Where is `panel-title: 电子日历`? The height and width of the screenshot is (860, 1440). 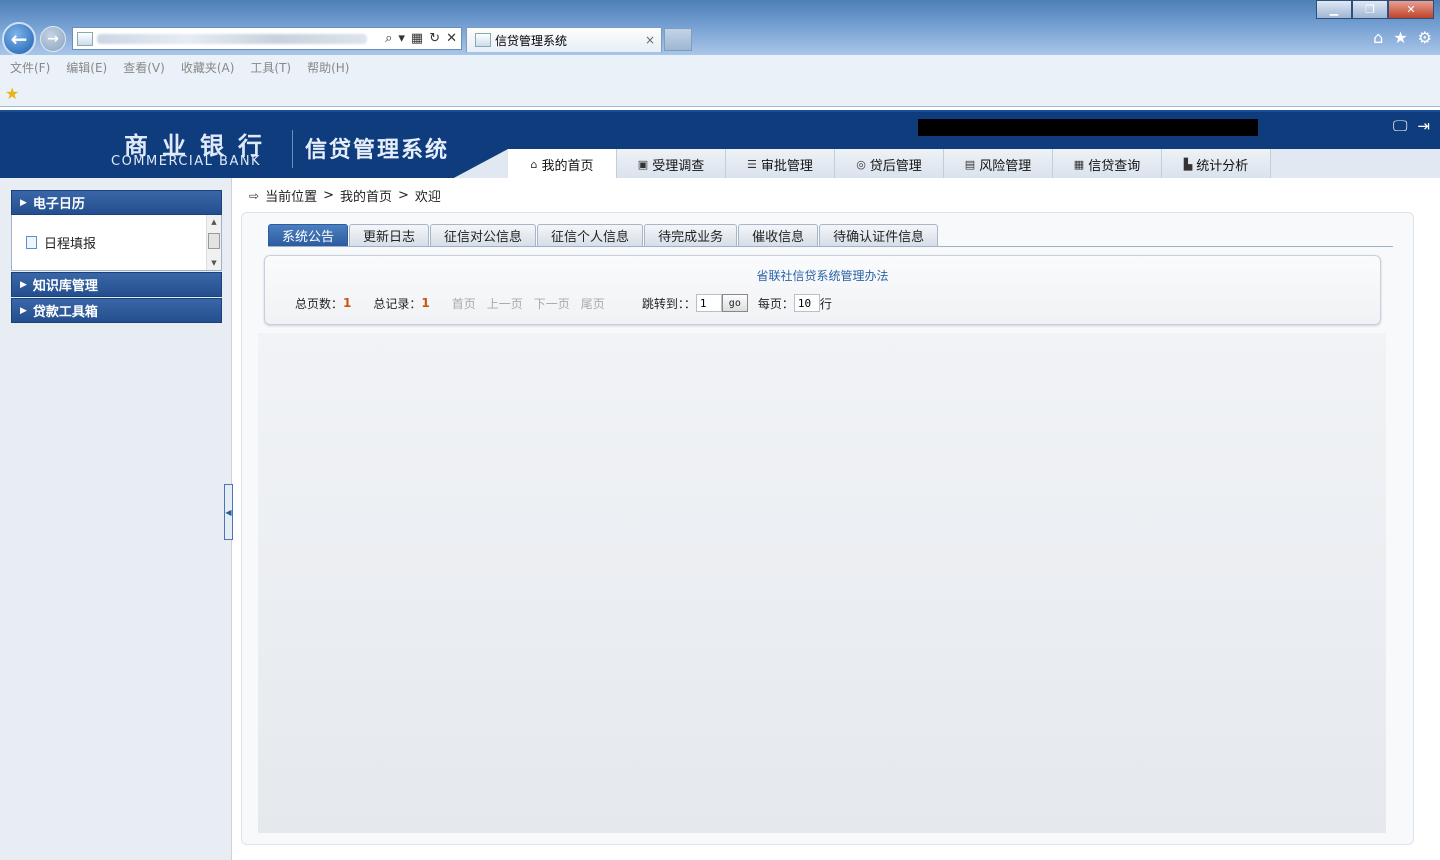 panel-title: 电子日历 is located at coordinates (58, 204).